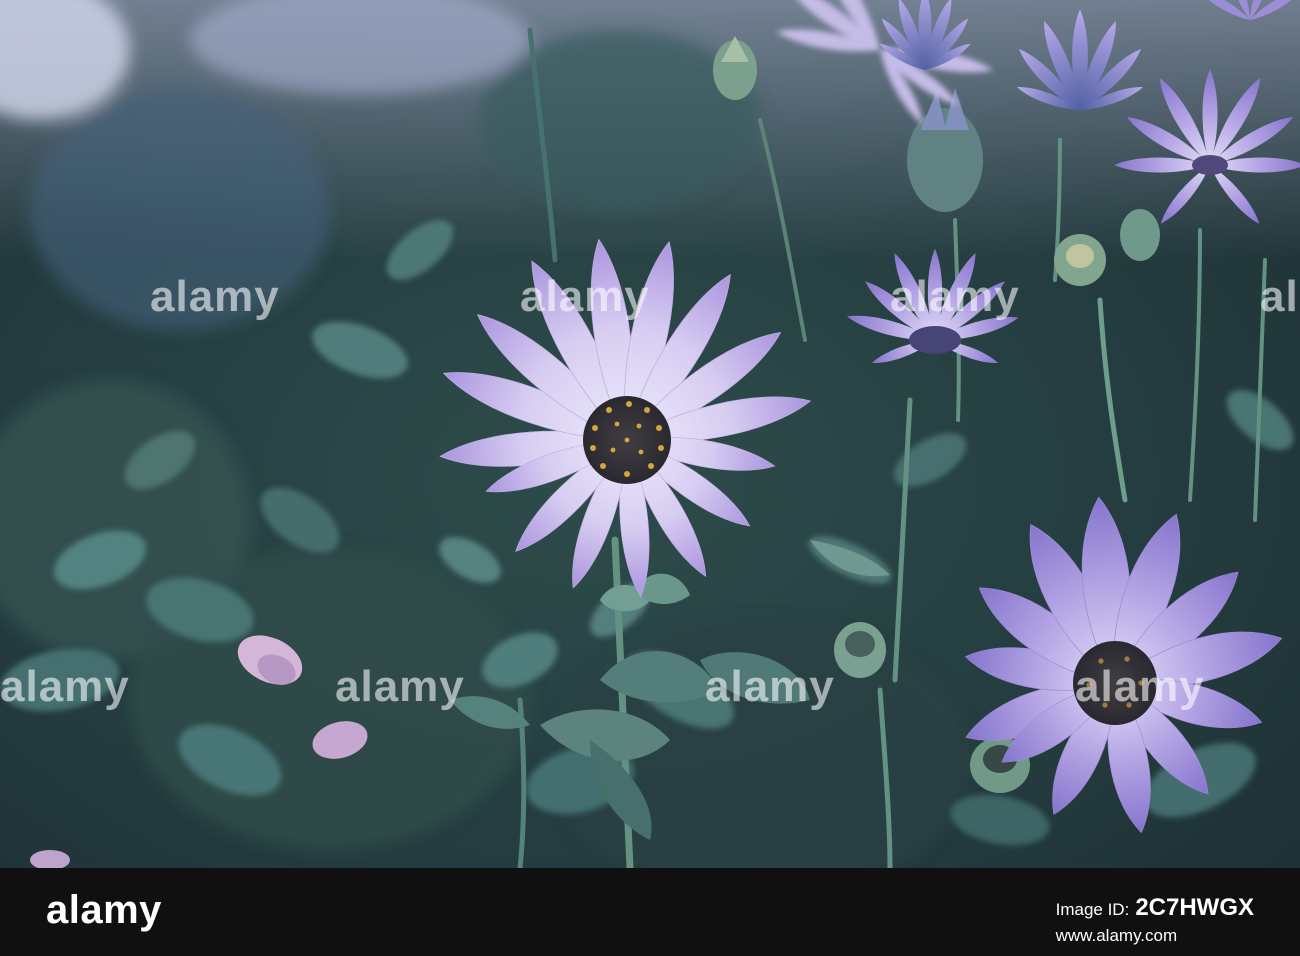  I want to click on alamy-logo: alamy, so click(104, 910).